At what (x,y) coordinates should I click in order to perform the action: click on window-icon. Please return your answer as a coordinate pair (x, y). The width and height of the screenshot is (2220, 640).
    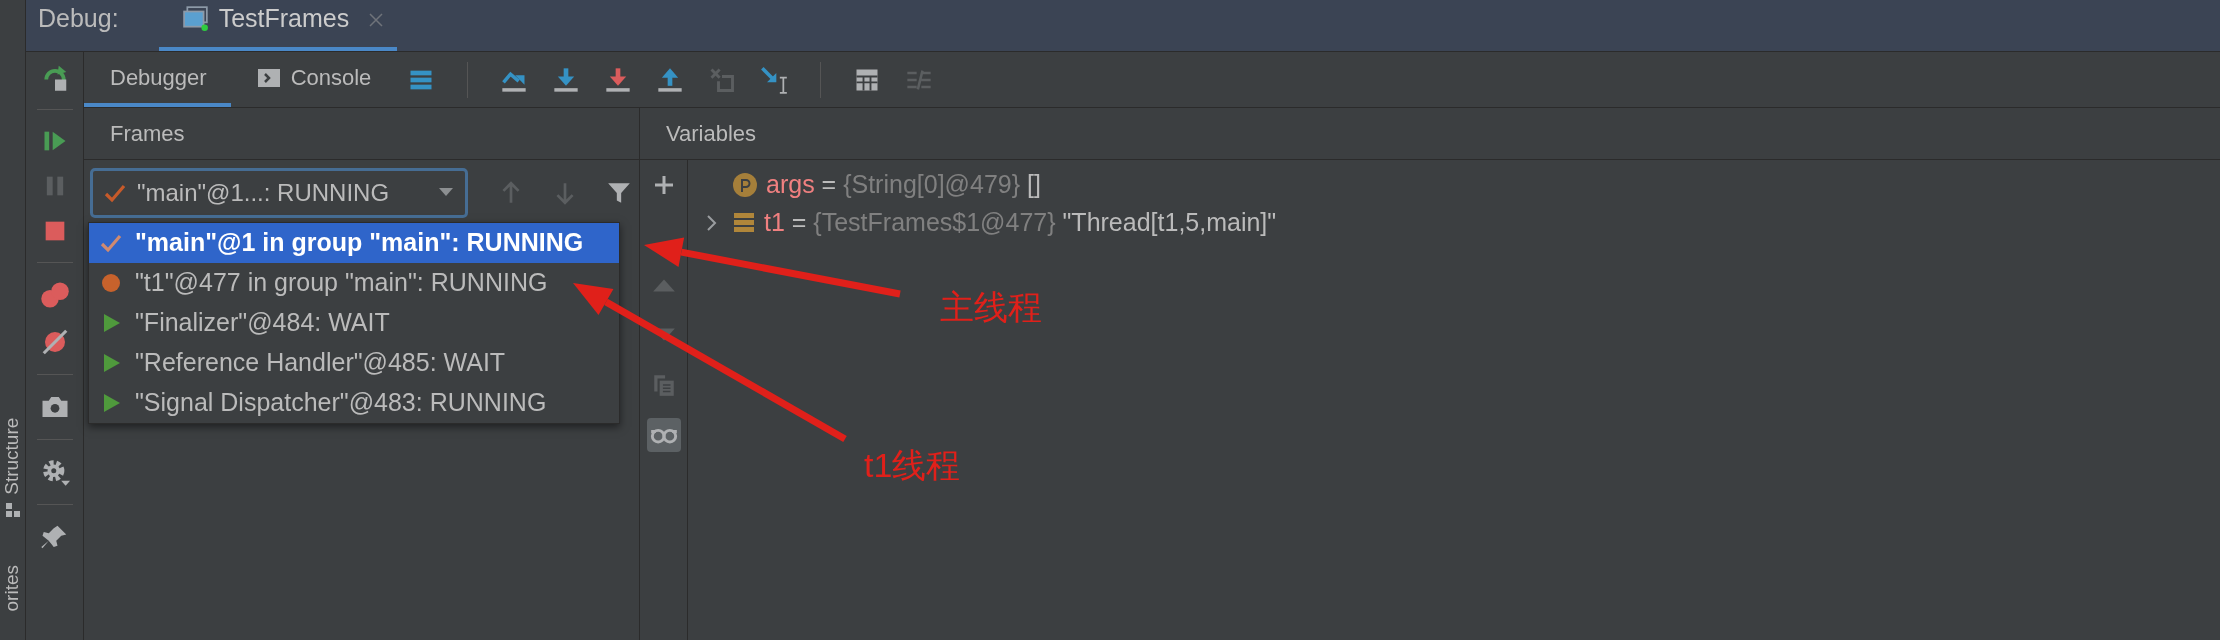
    Looking at the image, I should click on (195, 18).